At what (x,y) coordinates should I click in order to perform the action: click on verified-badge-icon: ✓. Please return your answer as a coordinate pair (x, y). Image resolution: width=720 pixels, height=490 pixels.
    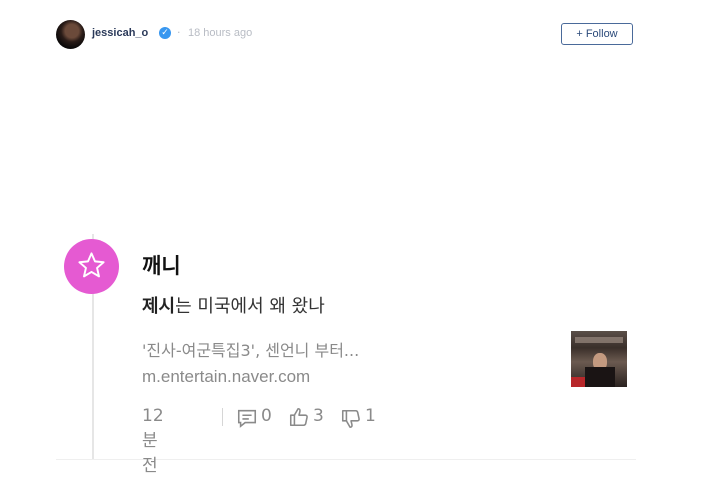
    Looking at the image, I should click on (165, 33).